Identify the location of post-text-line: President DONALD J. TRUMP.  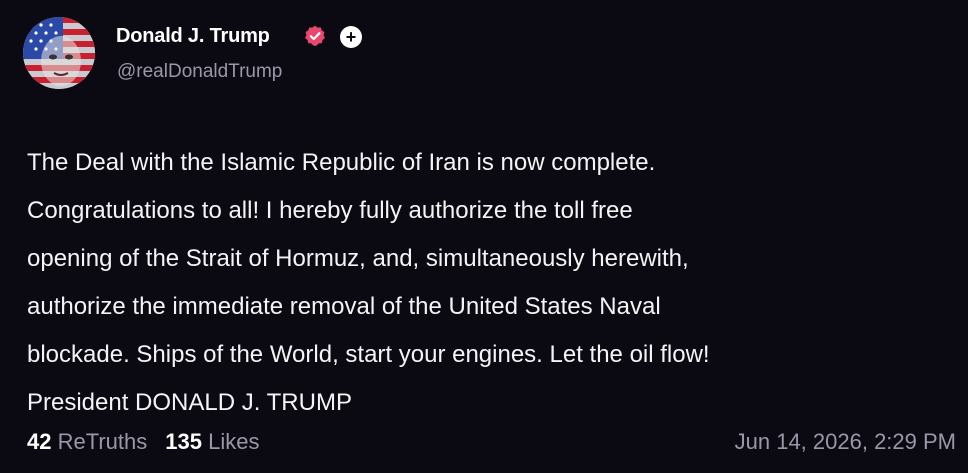
(189, 402).